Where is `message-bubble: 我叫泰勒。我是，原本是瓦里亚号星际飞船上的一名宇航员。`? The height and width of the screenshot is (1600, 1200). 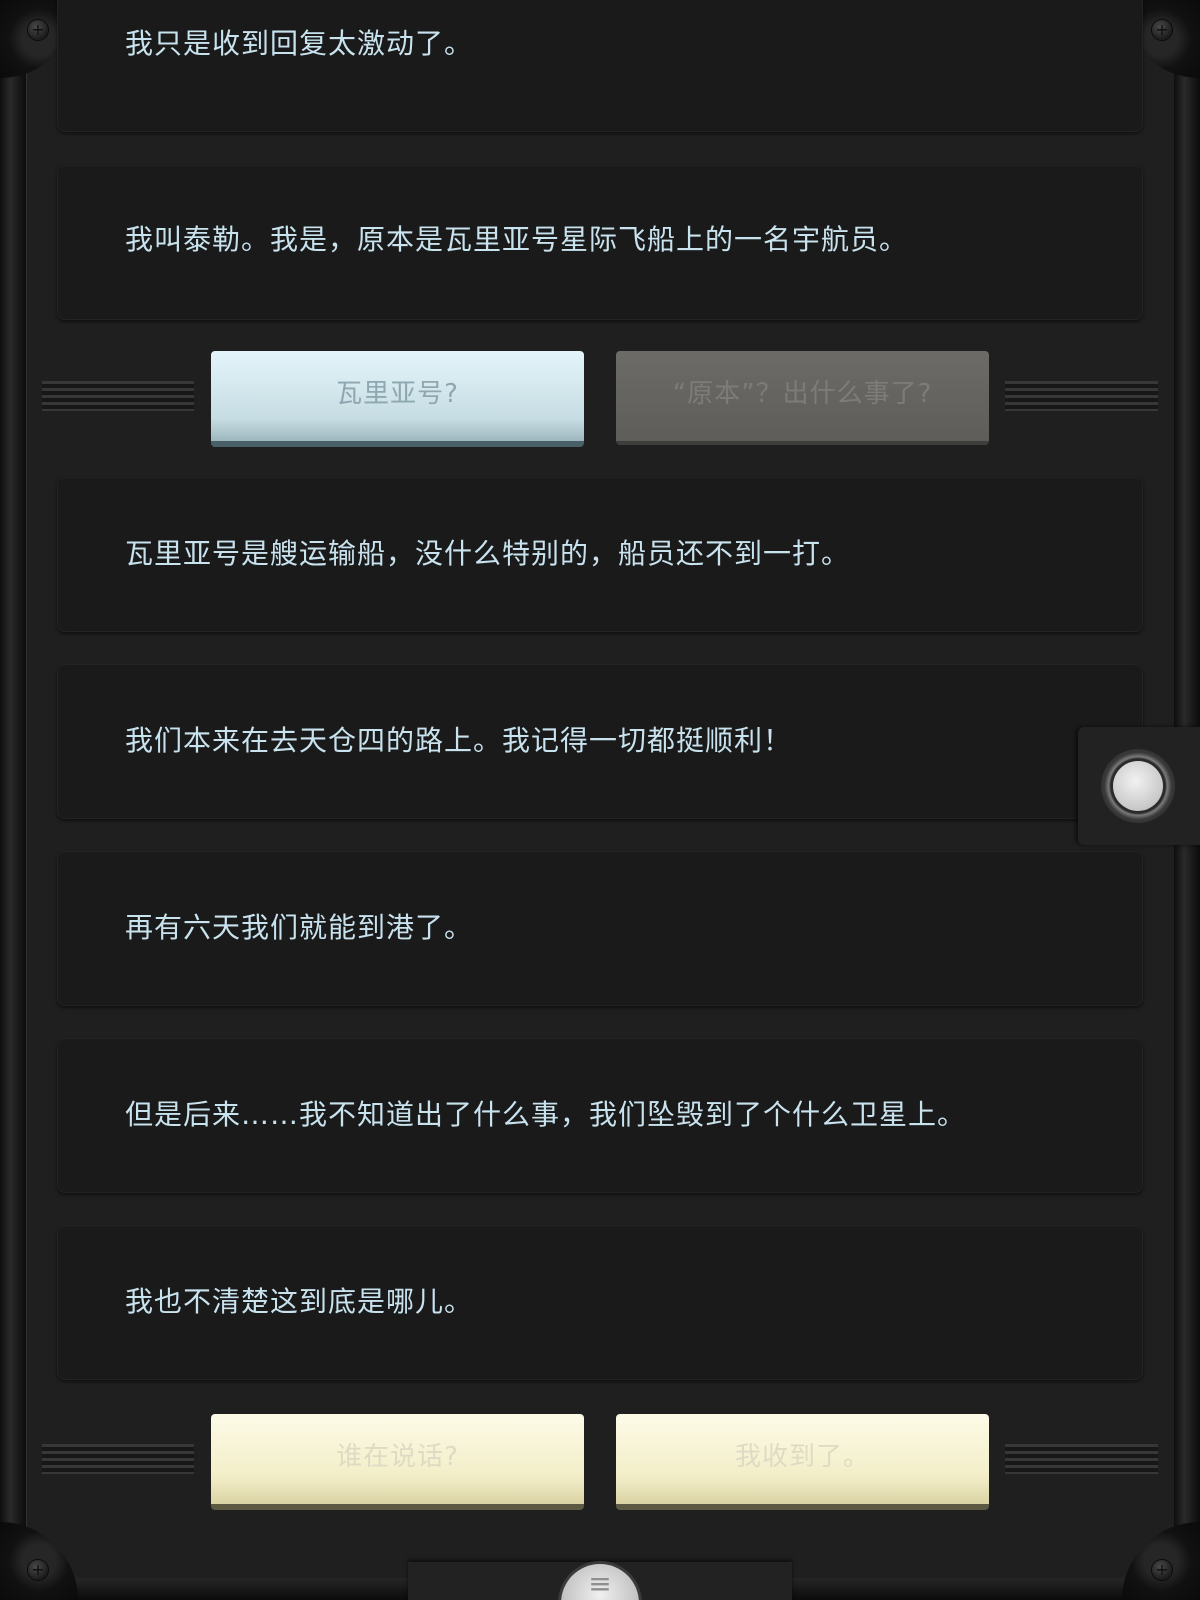 message-bubble: 我叫泰勒。我是，原本是瓦里亚号星际飞船上的一名宇航员。 is located at coordinates (600, 242).